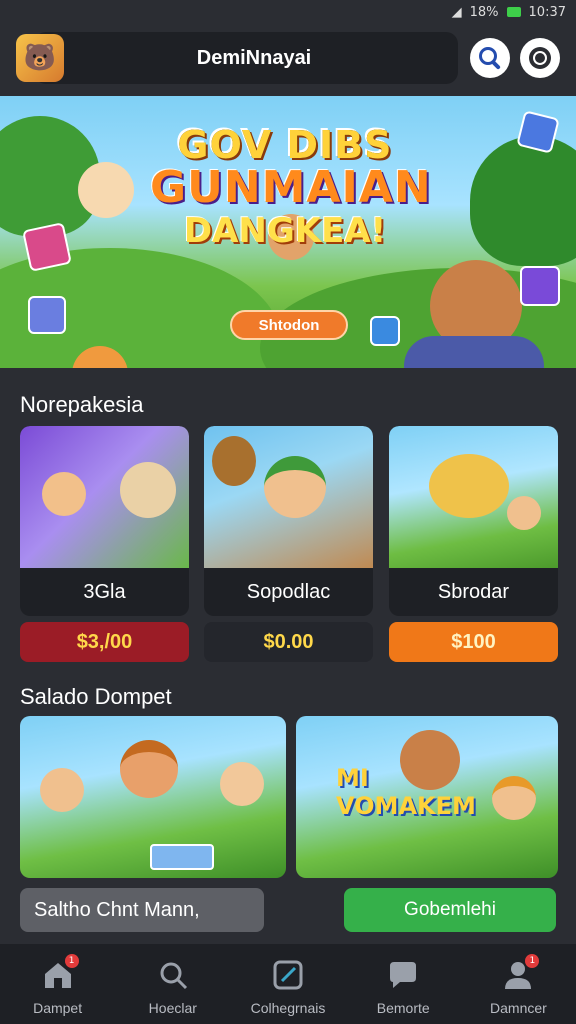 The height and width of the screenshot is (1024, 576). I want to click on settings-button, so click(540, 58).